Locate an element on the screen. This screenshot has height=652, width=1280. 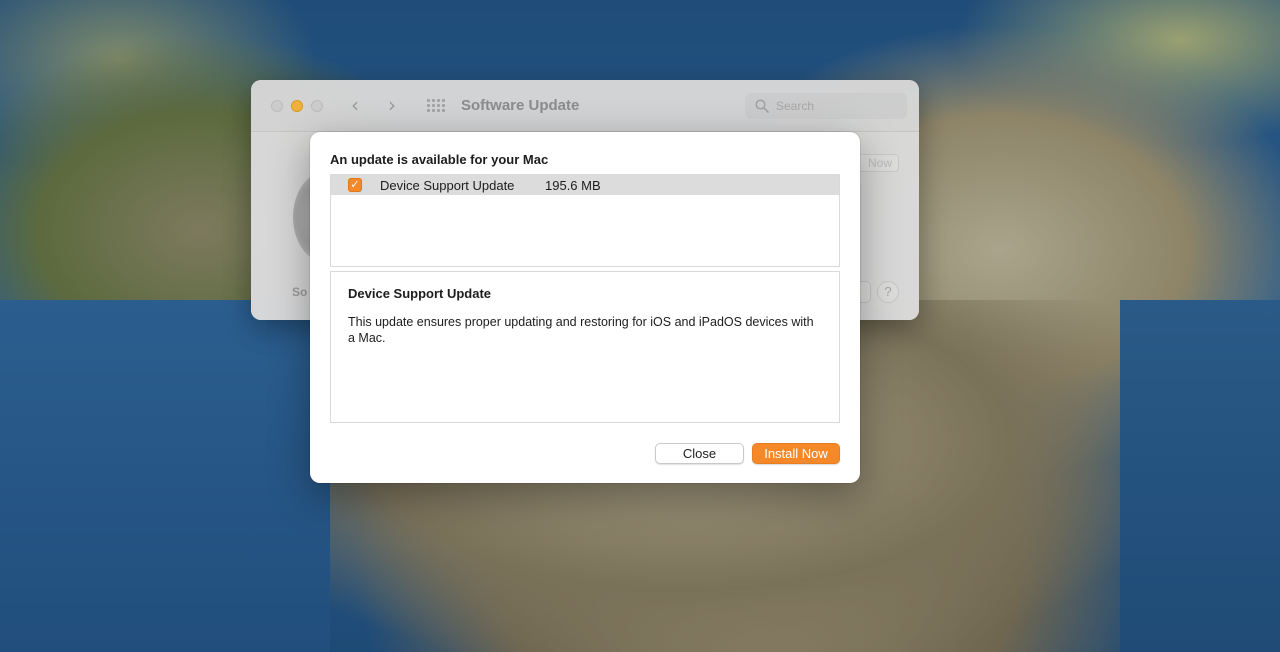
detail-title: Device Support Update is located at coordinates (420, 293).